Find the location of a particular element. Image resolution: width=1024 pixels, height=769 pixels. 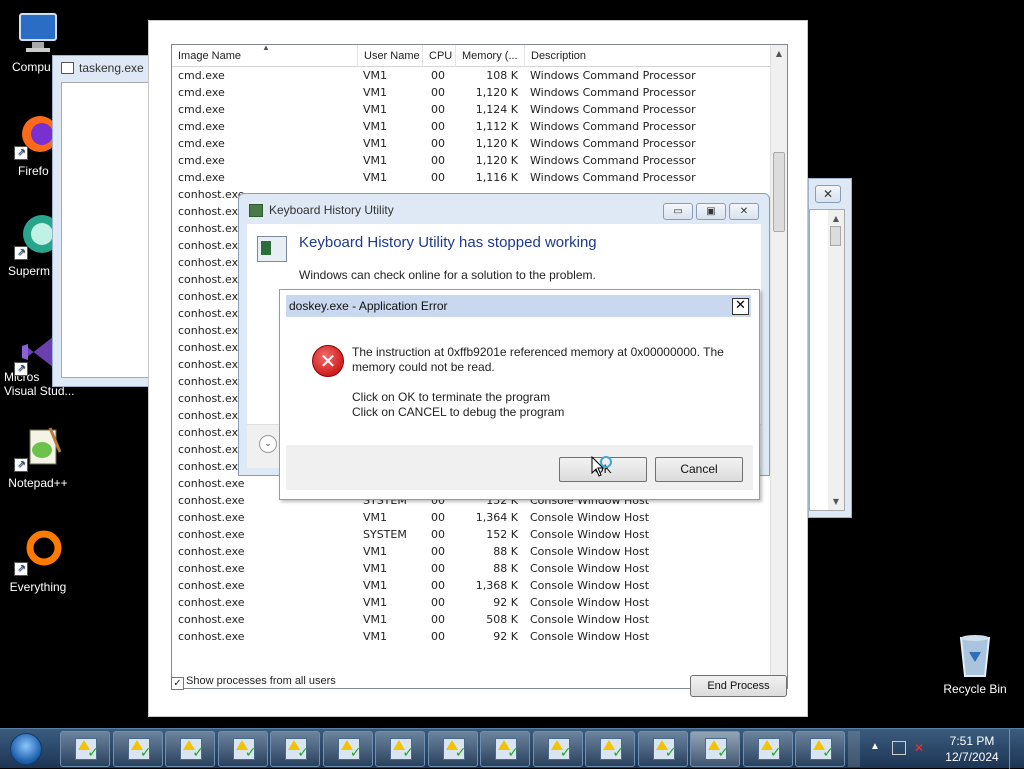

clock-time: 7:51 PM is located at coordinates (972, 741).